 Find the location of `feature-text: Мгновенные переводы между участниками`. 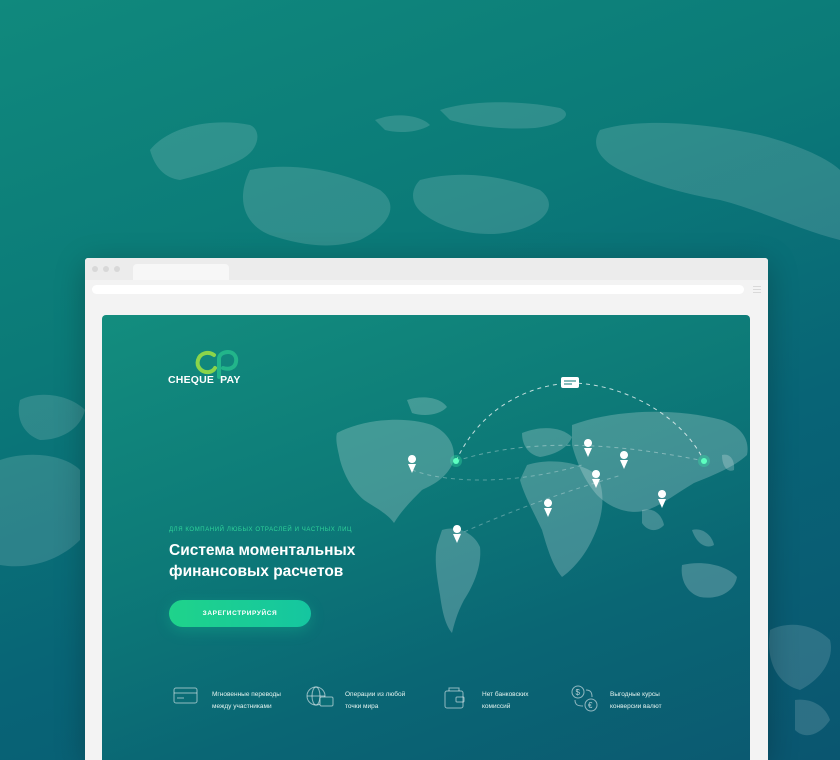

feature-text: Мгновенные переводы между участниками is located at coordinates (246, 701).